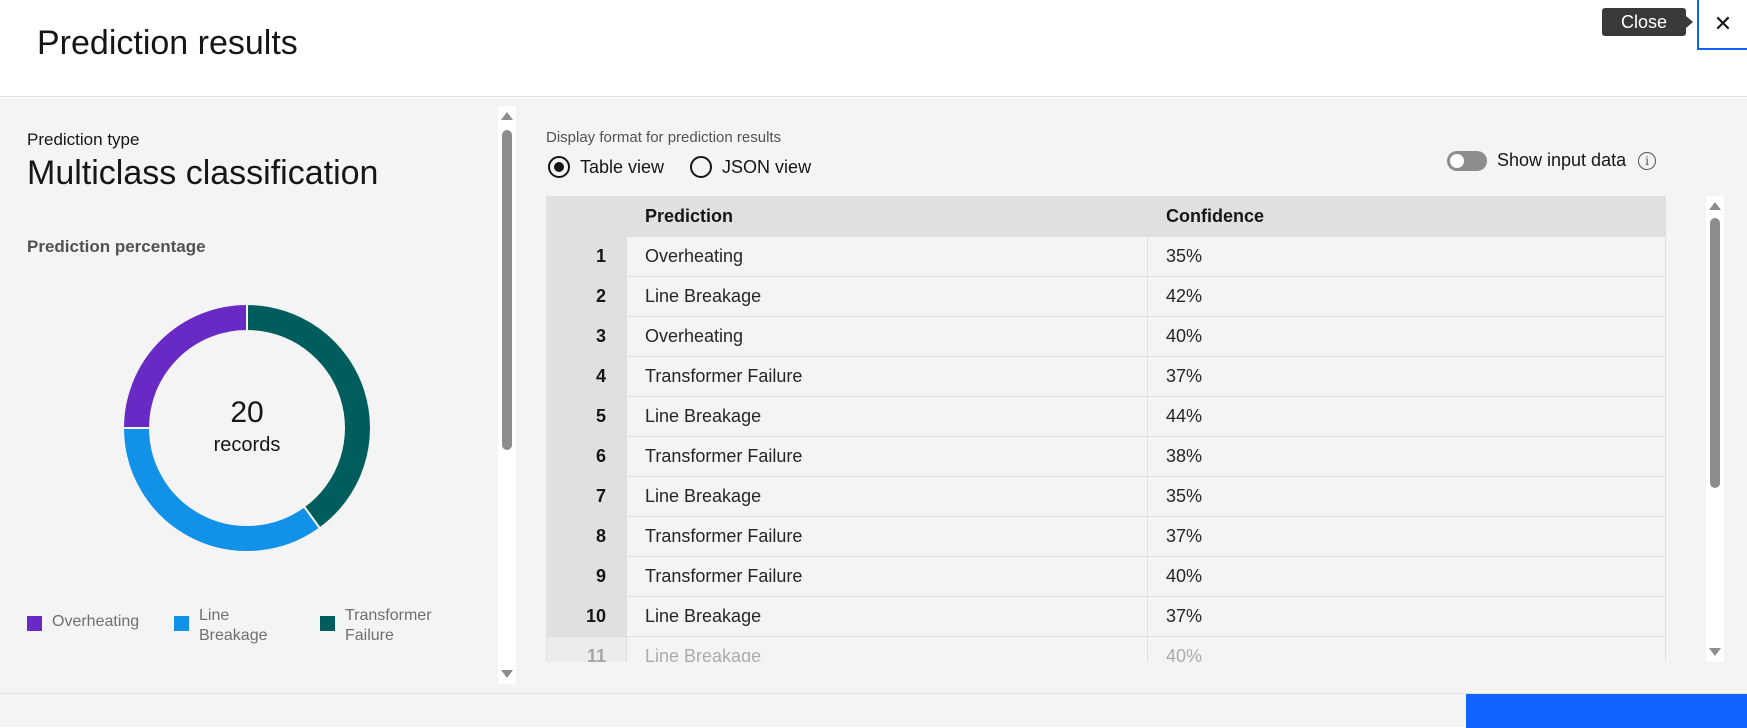 The height and width of the screenshot is (728, 1747). Describe the element at coordinates (622, 166) in the screenshot. I see `radio-label: Table view` at that location.